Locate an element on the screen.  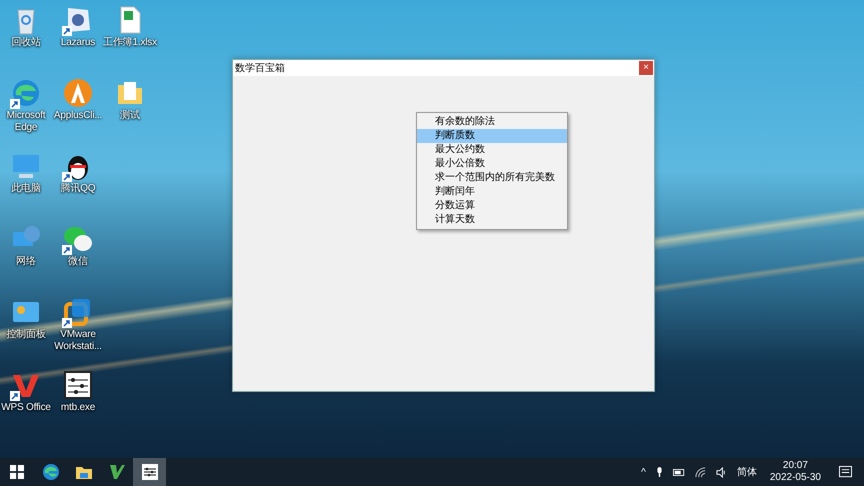
clock: 20:07 2022-05-30 is located at coordinates (795, 472).